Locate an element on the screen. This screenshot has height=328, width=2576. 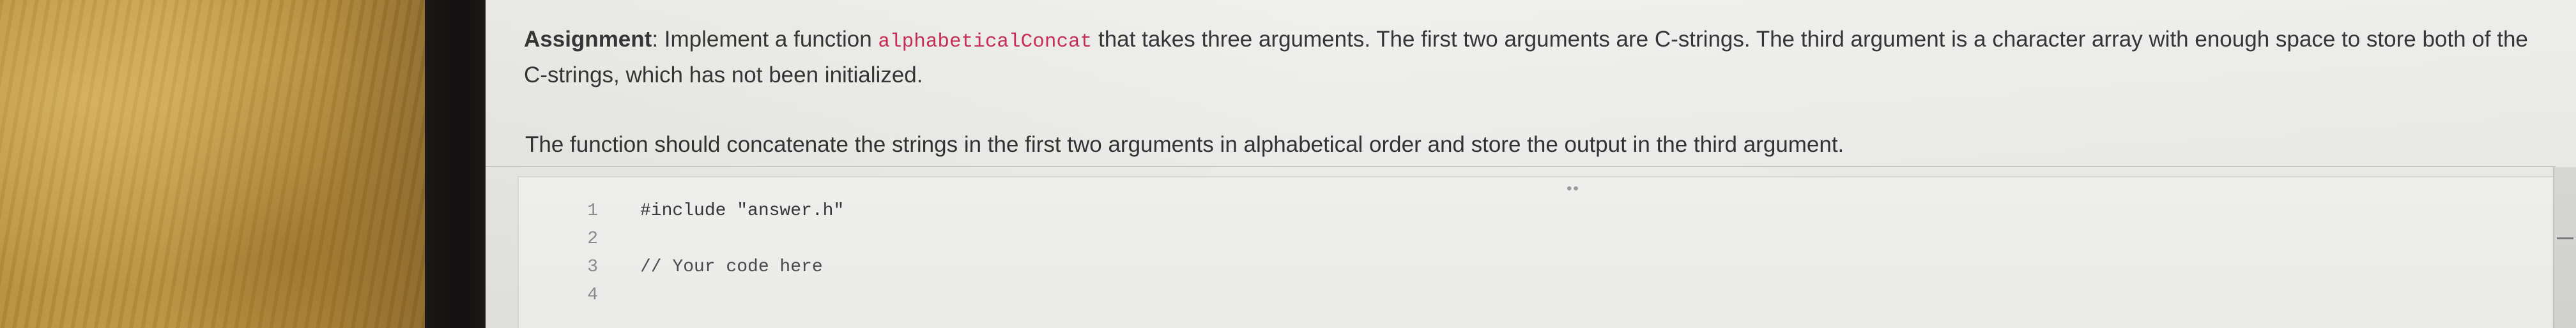
assignment-text-intro: Implement a function is located at coordinates (771, 39).